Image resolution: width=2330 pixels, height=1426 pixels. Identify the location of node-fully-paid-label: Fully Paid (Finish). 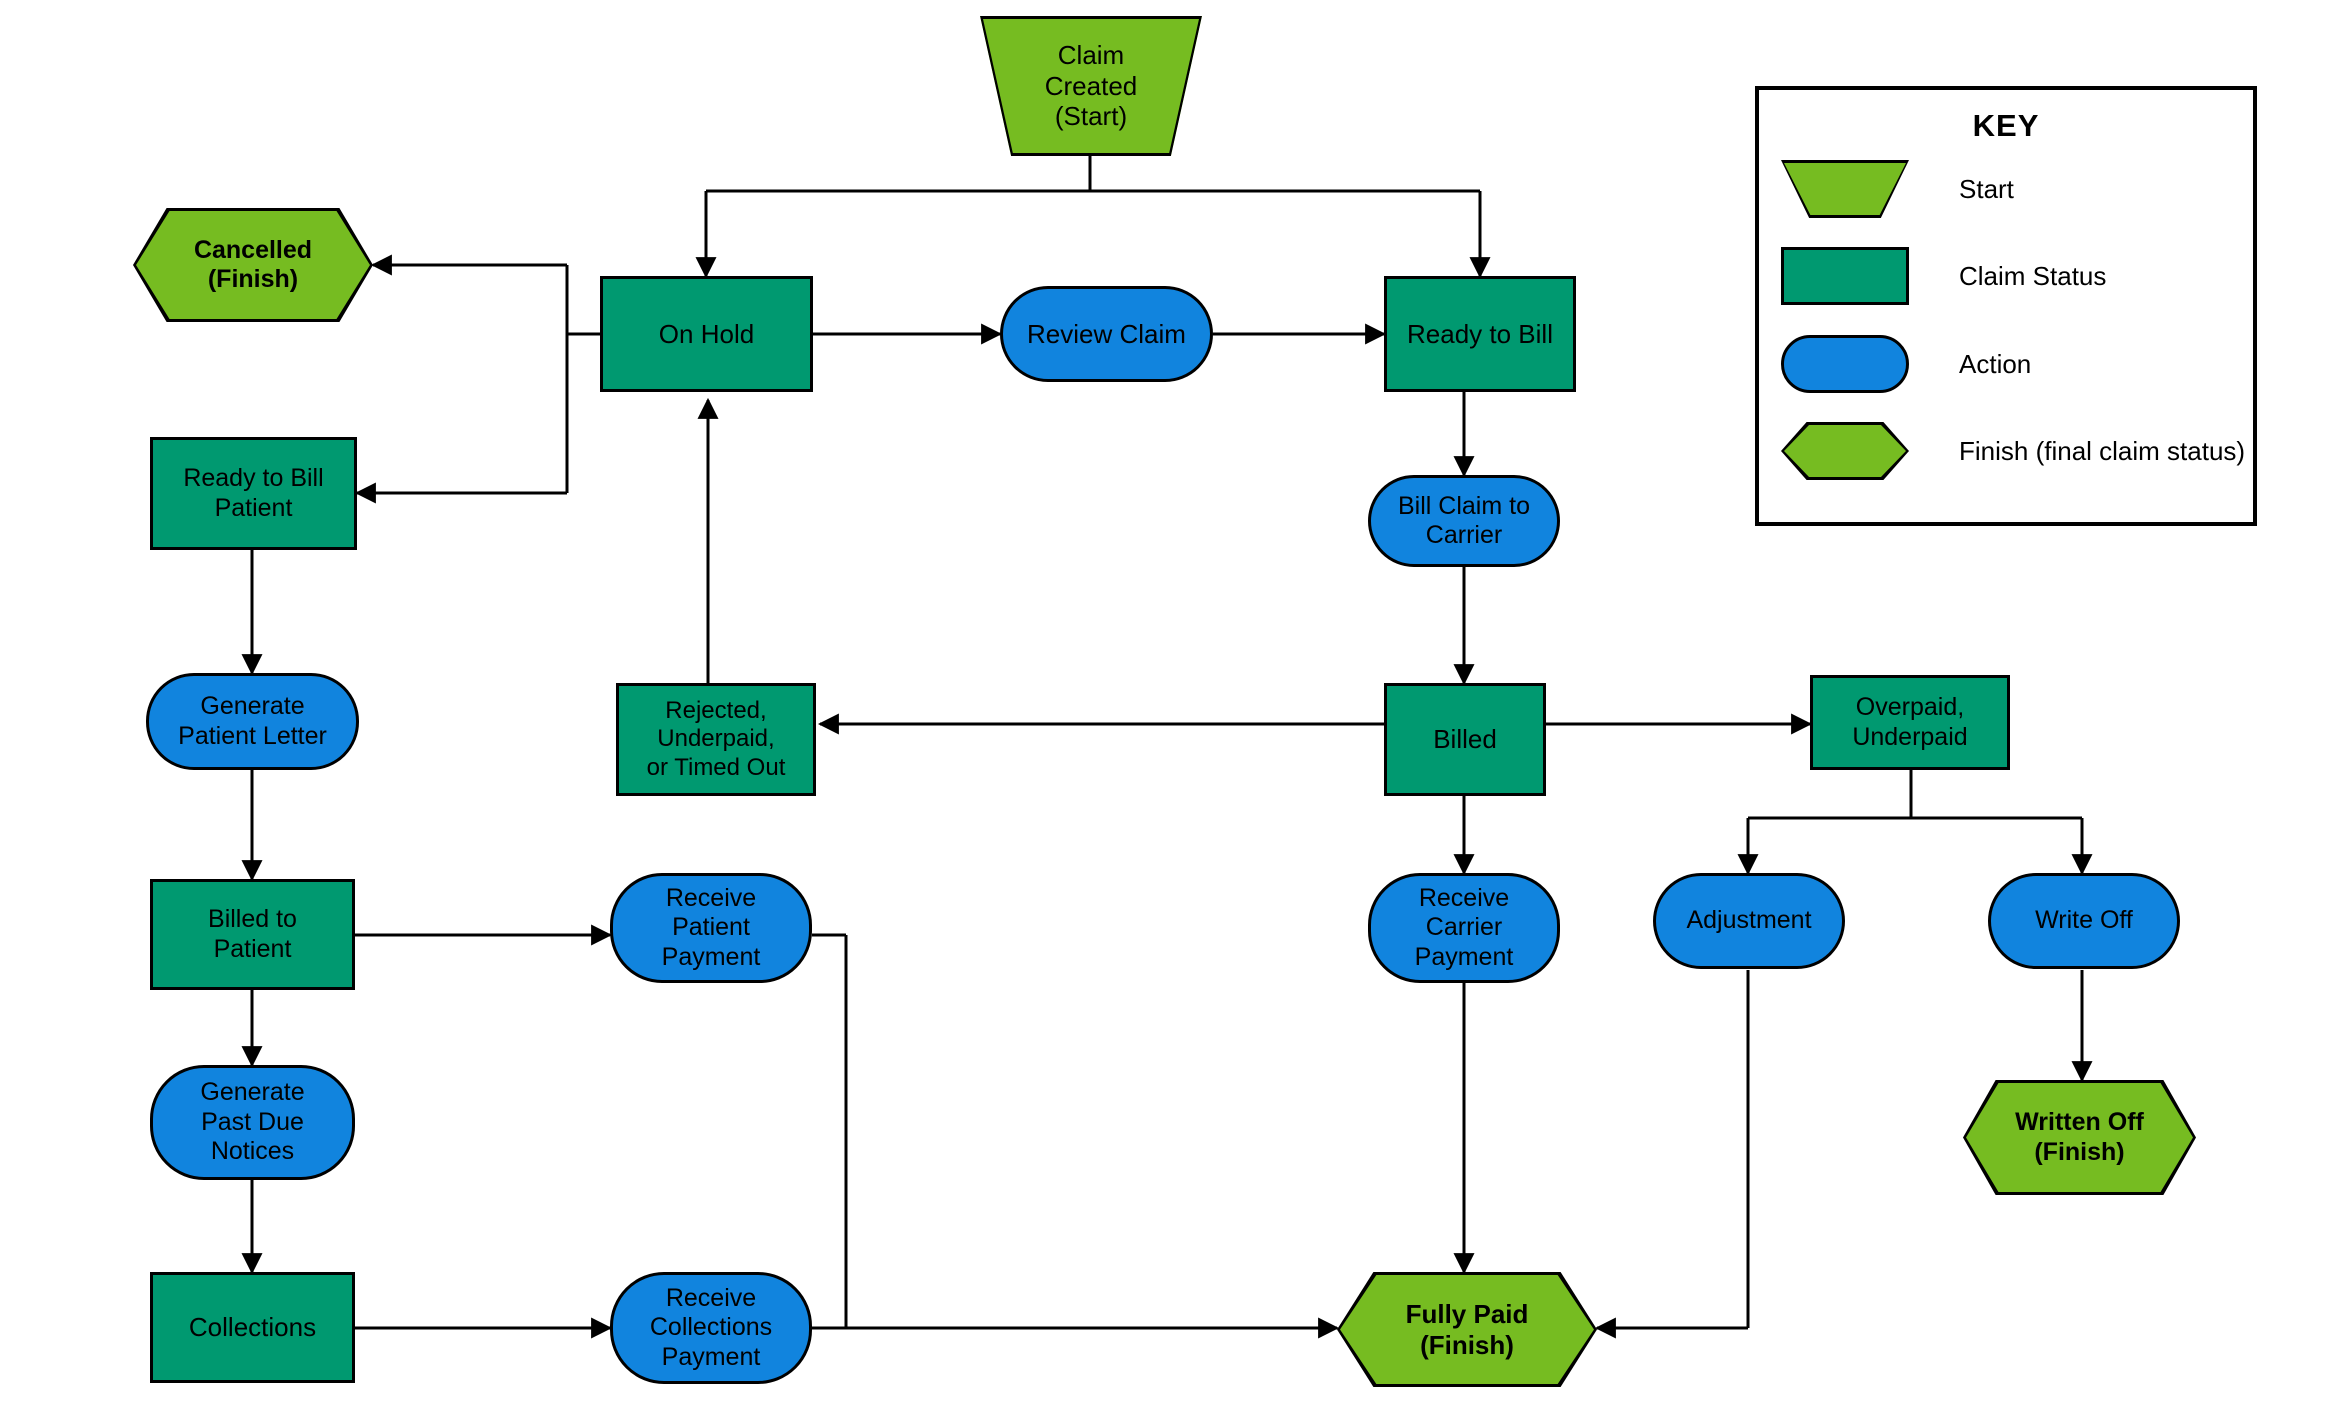
(1467, 1329).